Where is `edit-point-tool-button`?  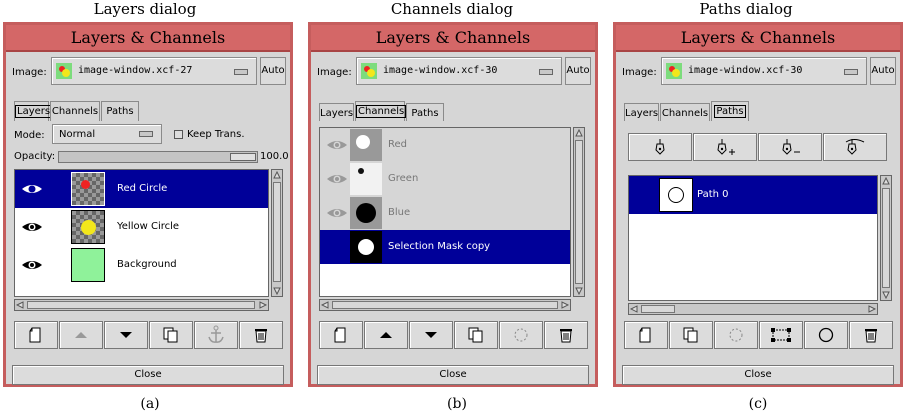 edit-point-tool-button is located at coordinates (855, 147).